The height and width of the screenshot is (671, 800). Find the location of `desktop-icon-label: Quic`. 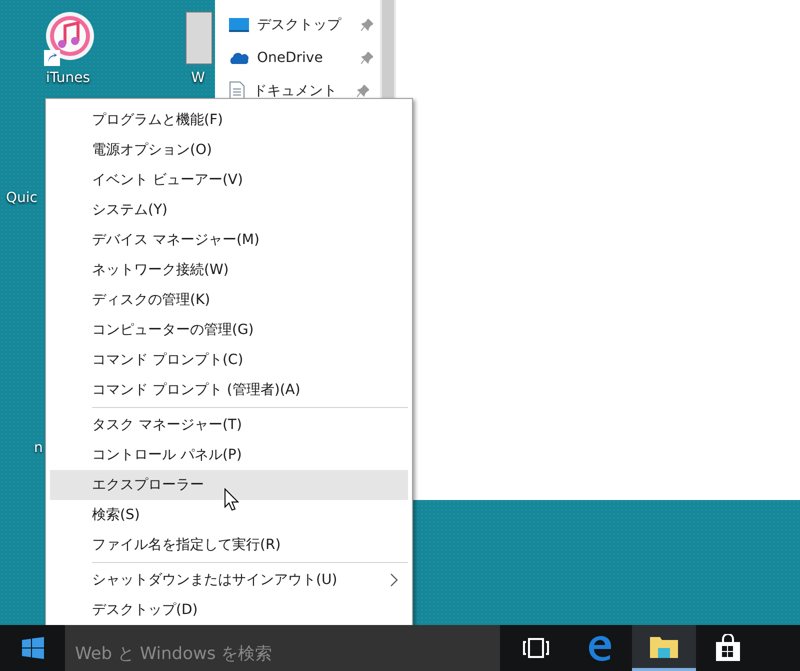

desktop-icon-label: Quic is located at coordinates (22, 198).